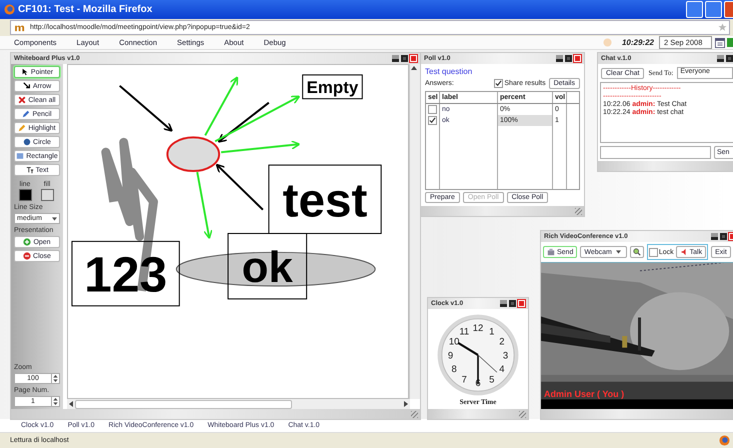 This screenshot has width=733, height=448. What do you see at coordinates (26, 86) in the screenshot?
I see `arrow-icon` at bounding box center [26, 86].